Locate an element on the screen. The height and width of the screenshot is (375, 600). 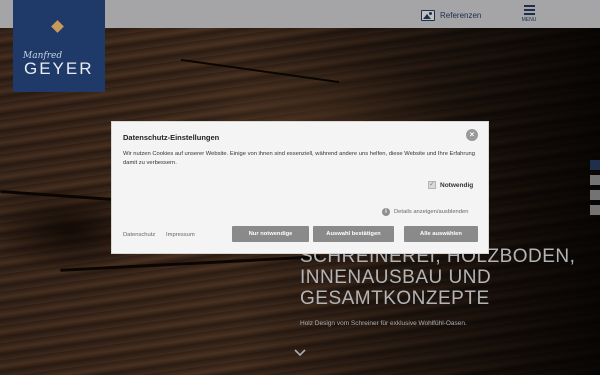
necessary-checkbox is located at coordinates (432, 184).